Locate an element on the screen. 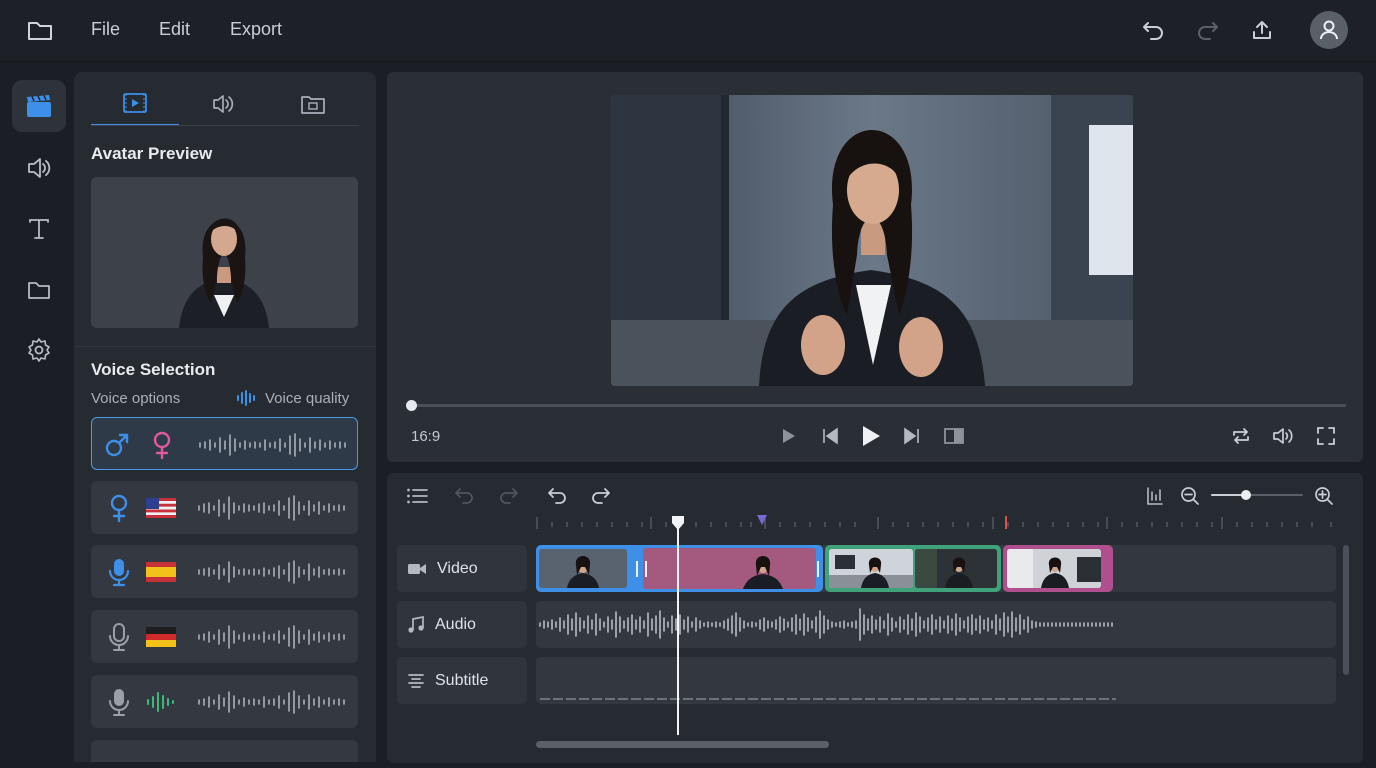 The width and height of the screenshot is (1376, 768). text-icon is located at coordinates (39, 229).